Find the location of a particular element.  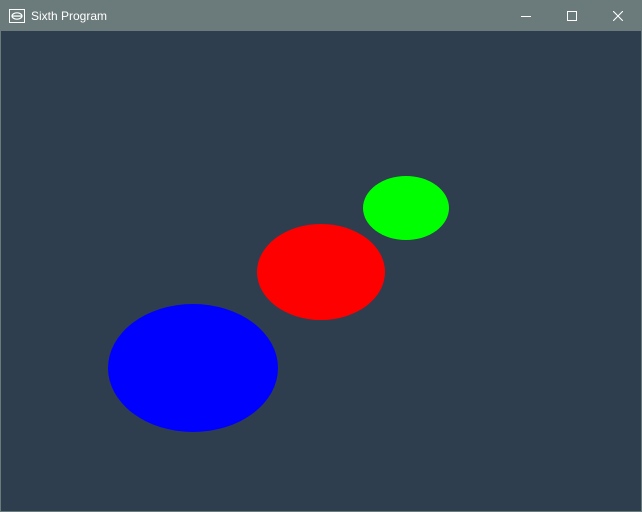

close-icon is located at coordinates (618, 16).